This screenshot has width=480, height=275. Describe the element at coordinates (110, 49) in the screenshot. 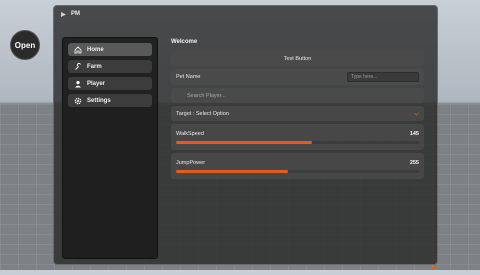

I see `sidebar-item-home: Home` at that location.